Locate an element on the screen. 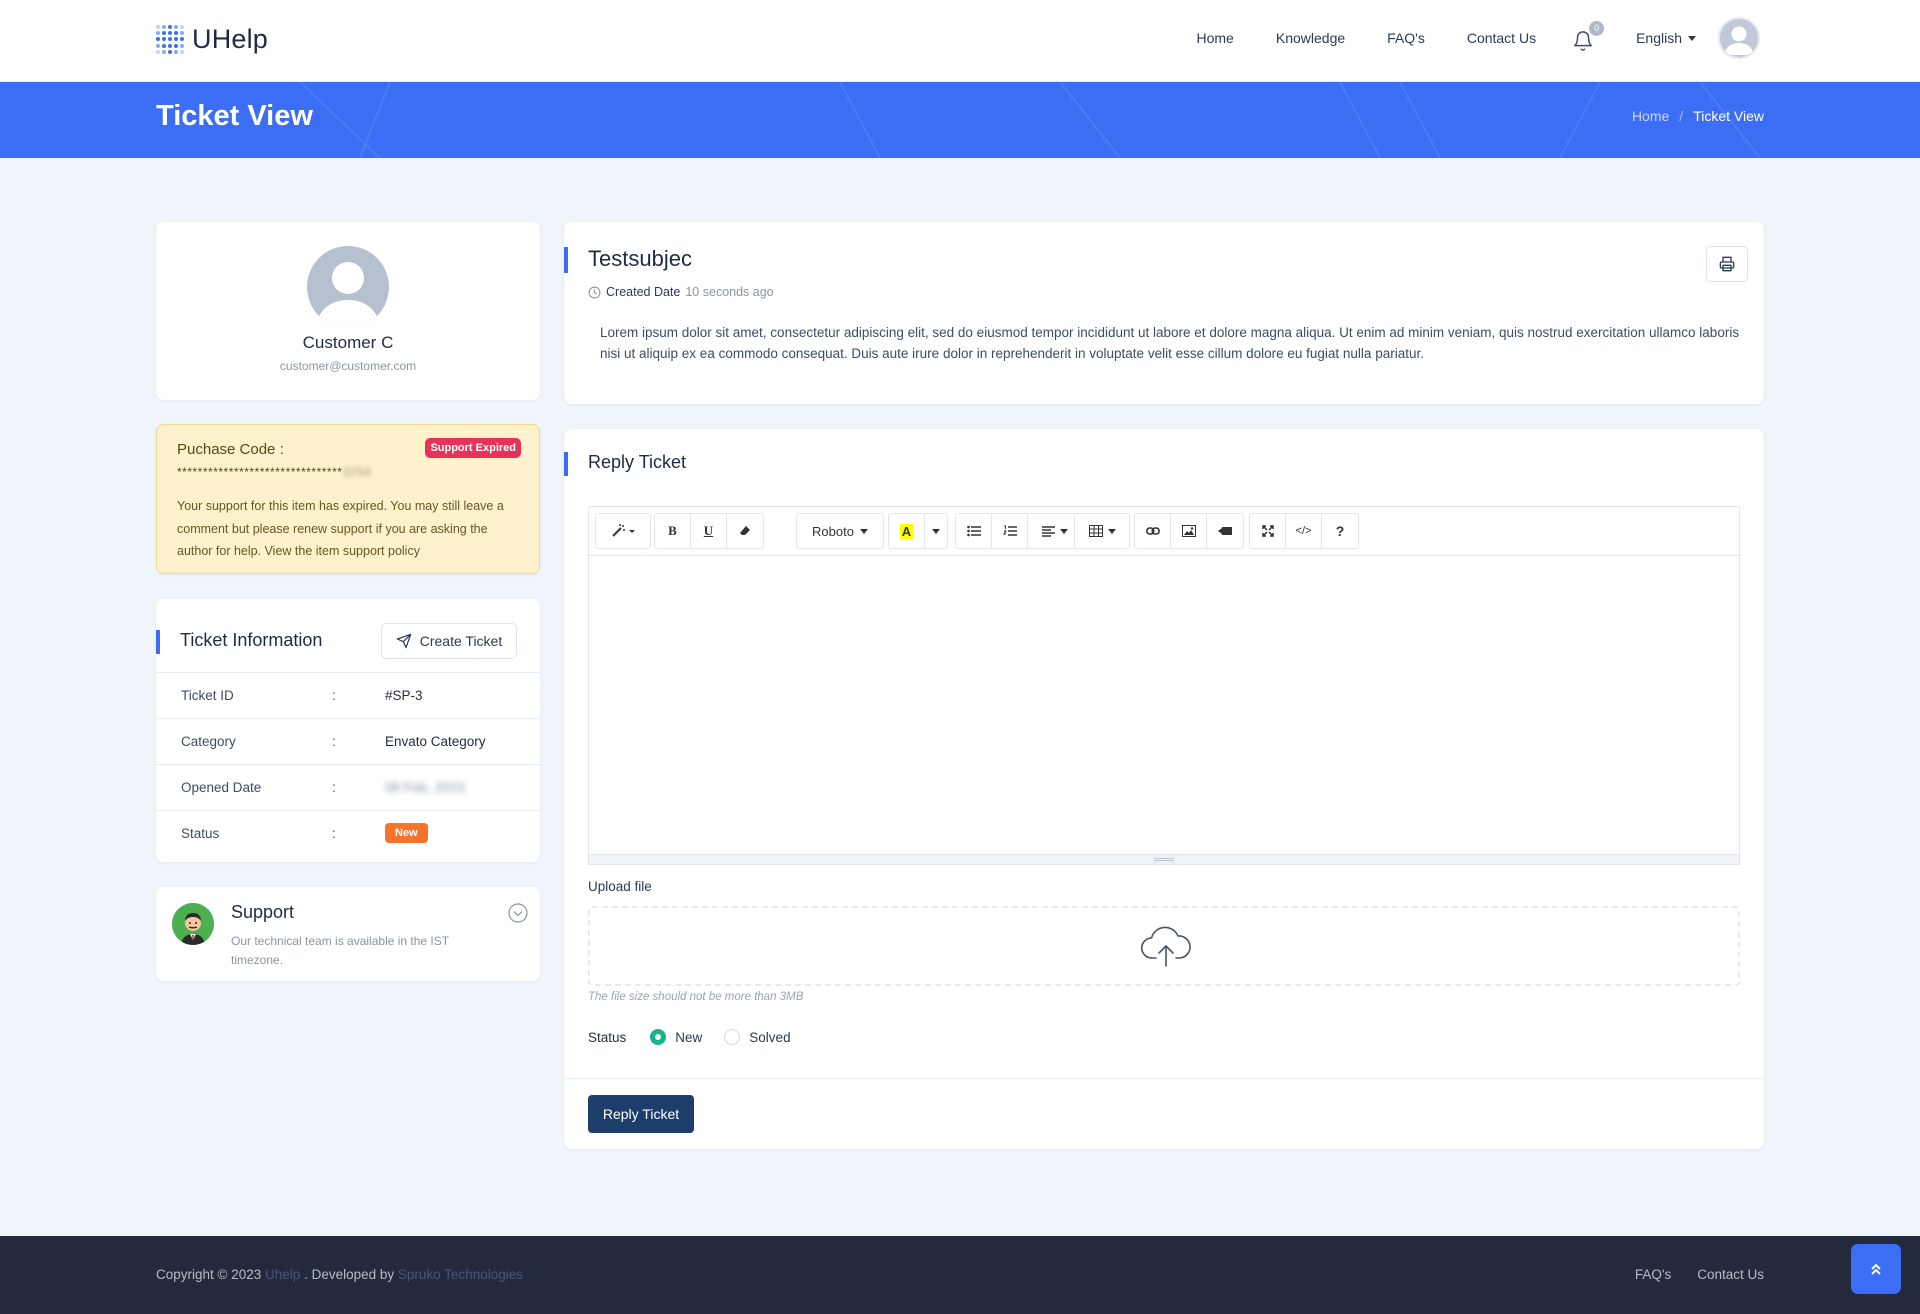 The image size is (1920, 1314). ticket-status-badge: New is located at coordinates (406, 833).